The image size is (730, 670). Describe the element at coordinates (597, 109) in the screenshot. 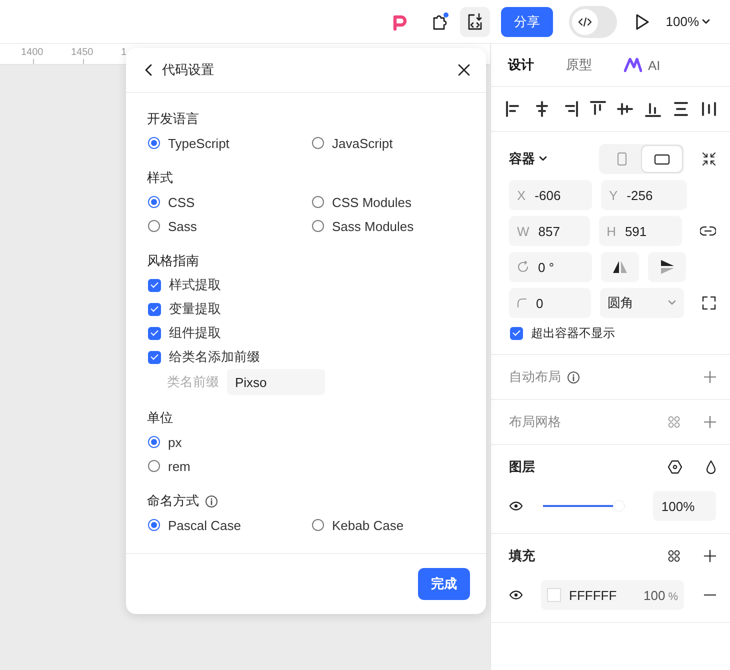

I see `align-top-icon` at that location.